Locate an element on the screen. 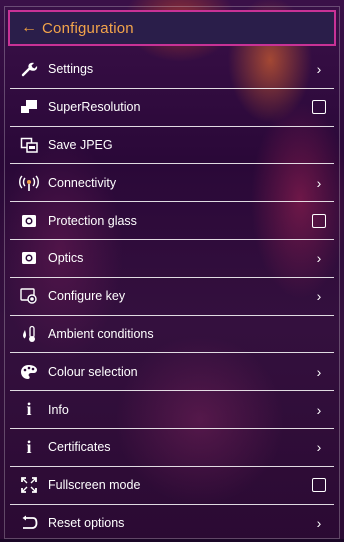 The width and height of the screenshot is (344, 542). menu-item-fullscreen-mode: Fullscreen mode is located at coordinates (172, 486).